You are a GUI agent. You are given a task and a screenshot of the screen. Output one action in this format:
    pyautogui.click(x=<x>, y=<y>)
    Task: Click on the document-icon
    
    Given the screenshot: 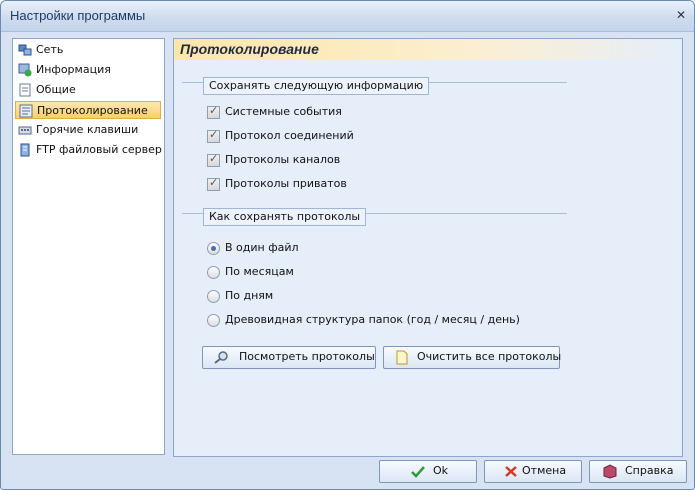 What is the action you would take?
    pyautogui.click(x=25, y=90)
    